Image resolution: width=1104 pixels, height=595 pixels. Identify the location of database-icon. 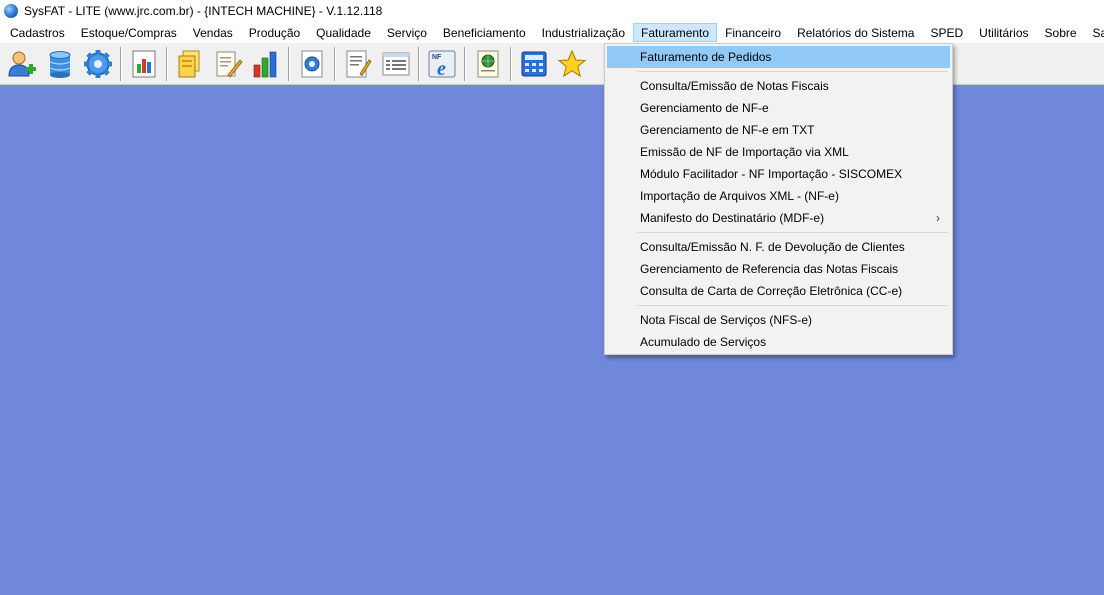
(60, 64).